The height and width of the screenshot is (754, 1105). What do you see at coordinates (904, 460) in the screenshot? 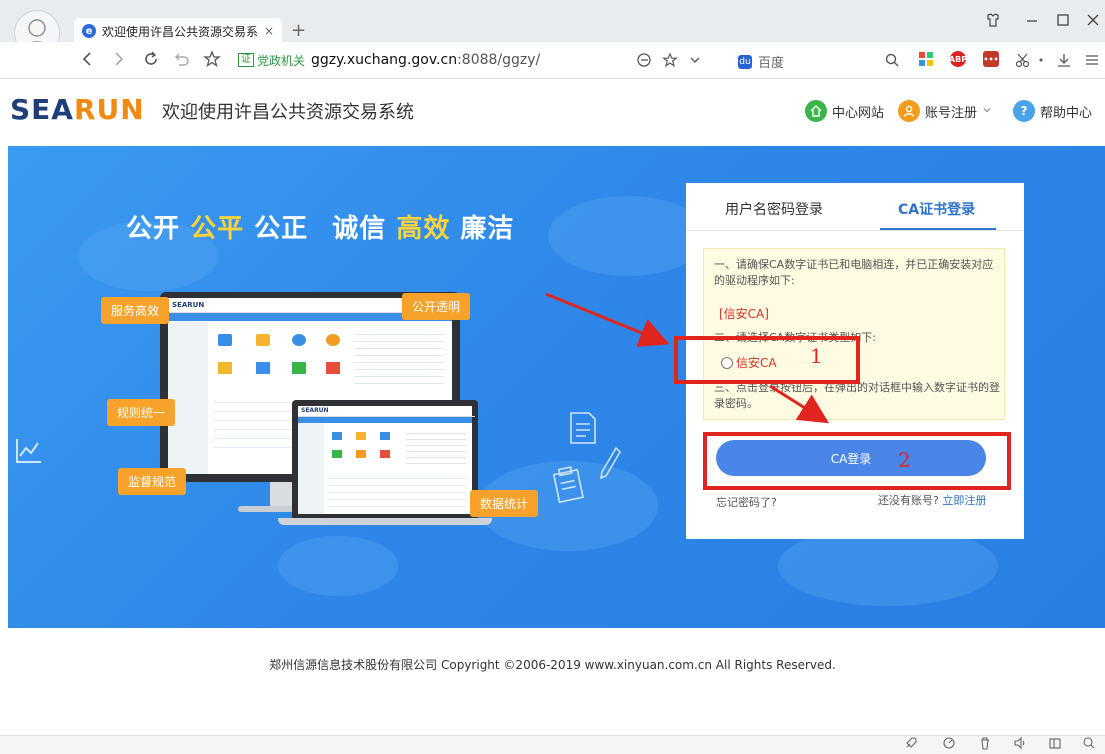
I see `annotation-number-2: 2` at bounding box center [904, 460].